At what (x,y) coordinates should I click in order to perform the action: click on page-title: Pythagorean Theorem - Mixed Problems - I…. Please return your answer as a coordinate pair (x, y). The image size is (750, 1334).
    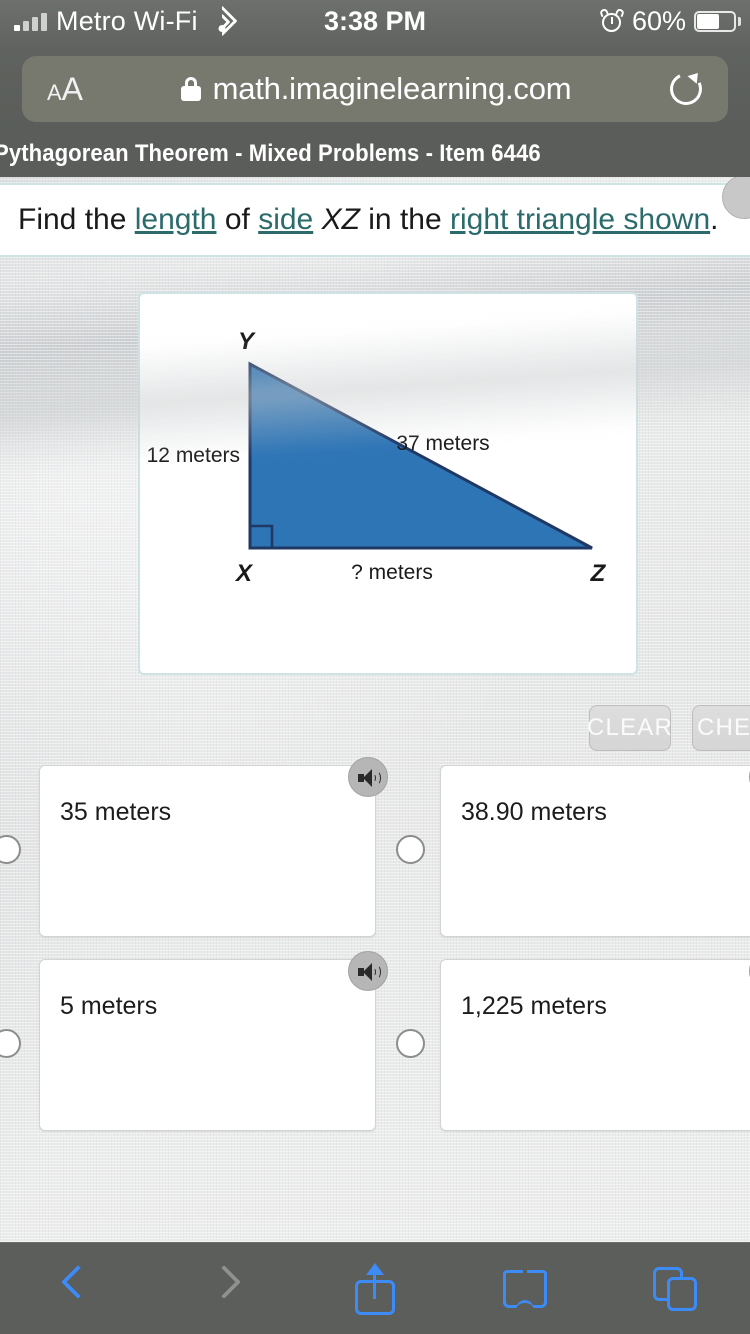
    Looking at the image, I should click on (270, 153).